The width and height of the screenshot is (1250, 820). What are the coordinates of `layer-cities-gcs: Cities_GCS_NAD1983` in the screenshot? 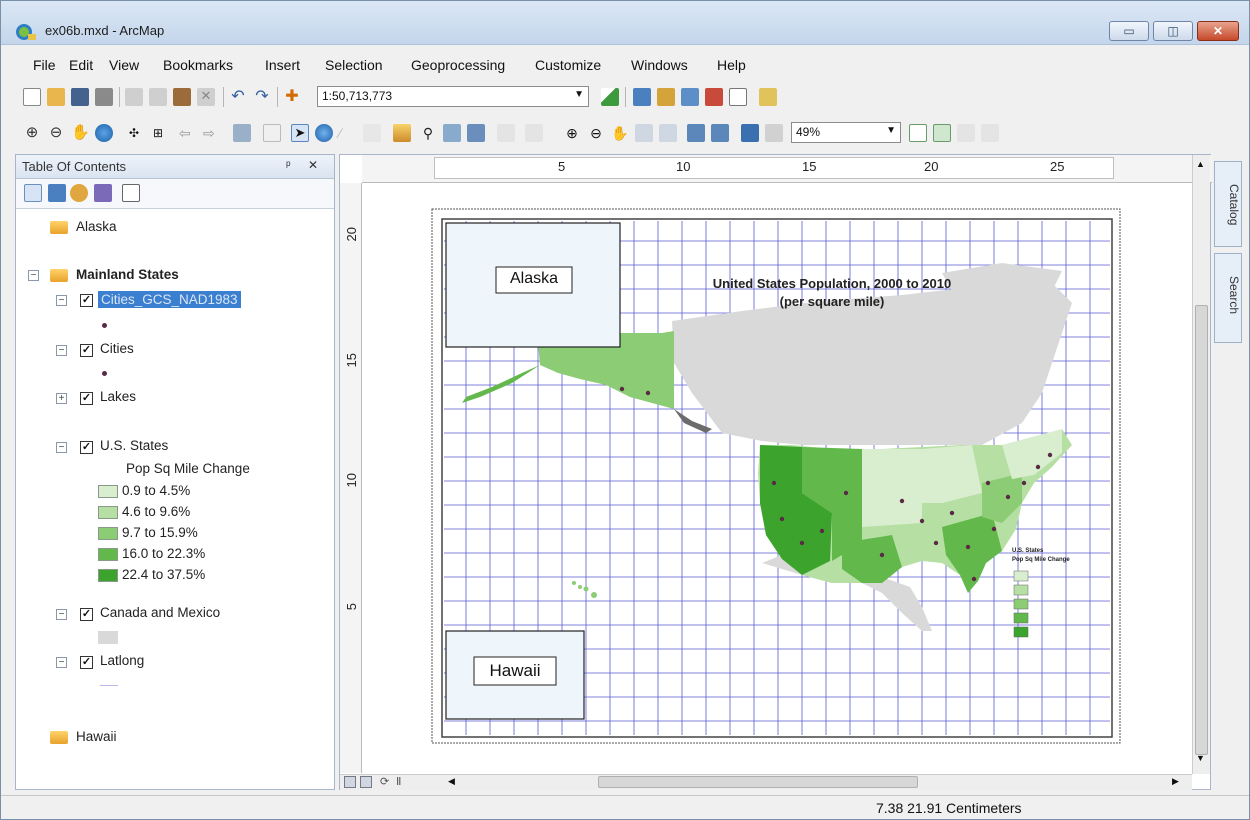 It's located at (169, 299).